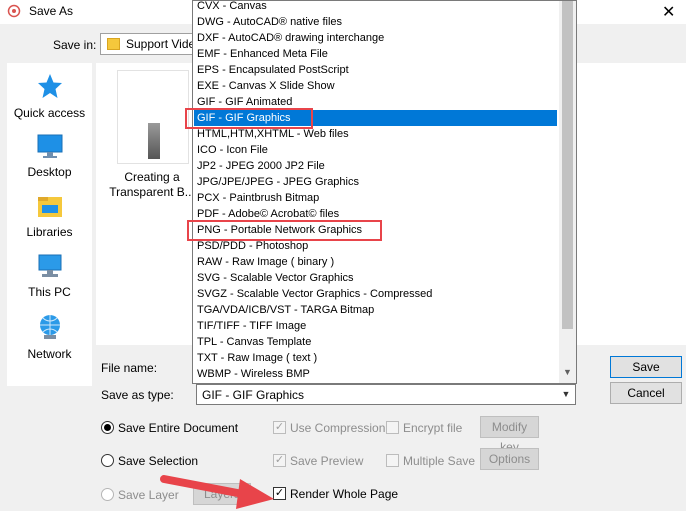  What do you see at coordinates (153, 117) in the screenshot?
I see `file-thumbnail` at bounding box center [153, 117].